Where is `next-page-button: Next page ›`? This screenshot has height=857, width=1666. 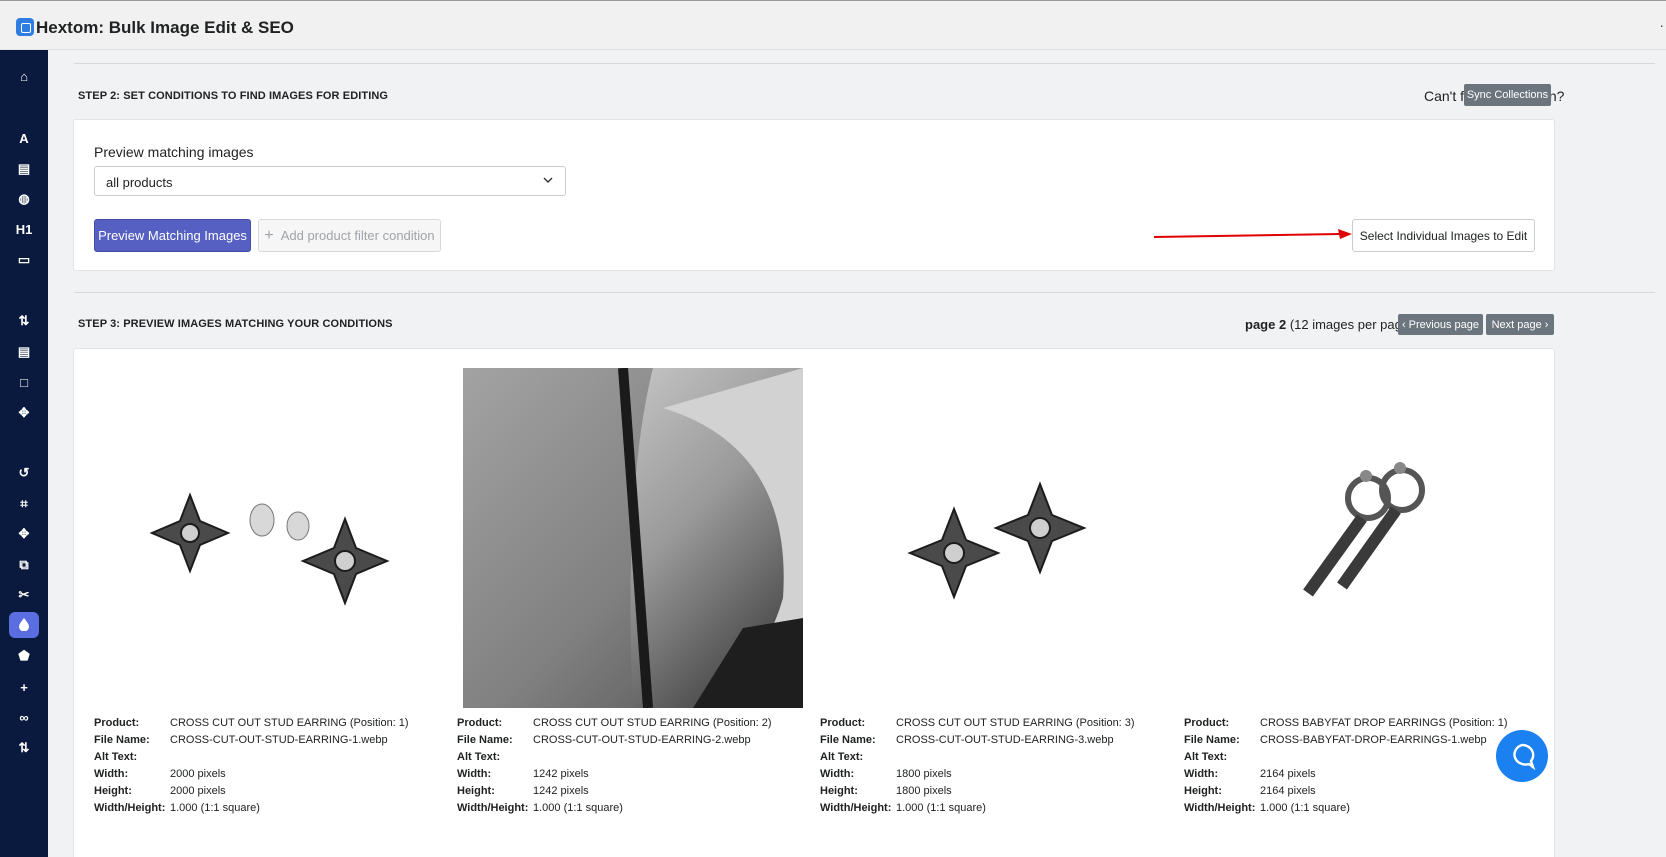 next-page-button: Next page › is located at coordinates (1520, 324).